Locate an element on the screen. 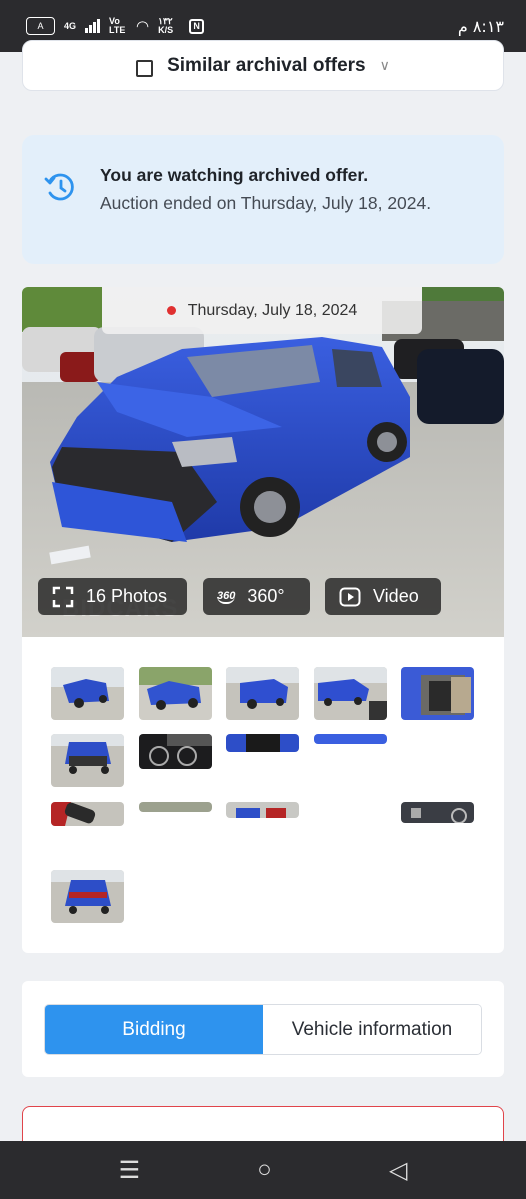 Image resolution: width=526 pixels, height=1199 pixels. 360-icon: 360 is located at coordinates (226, 596).